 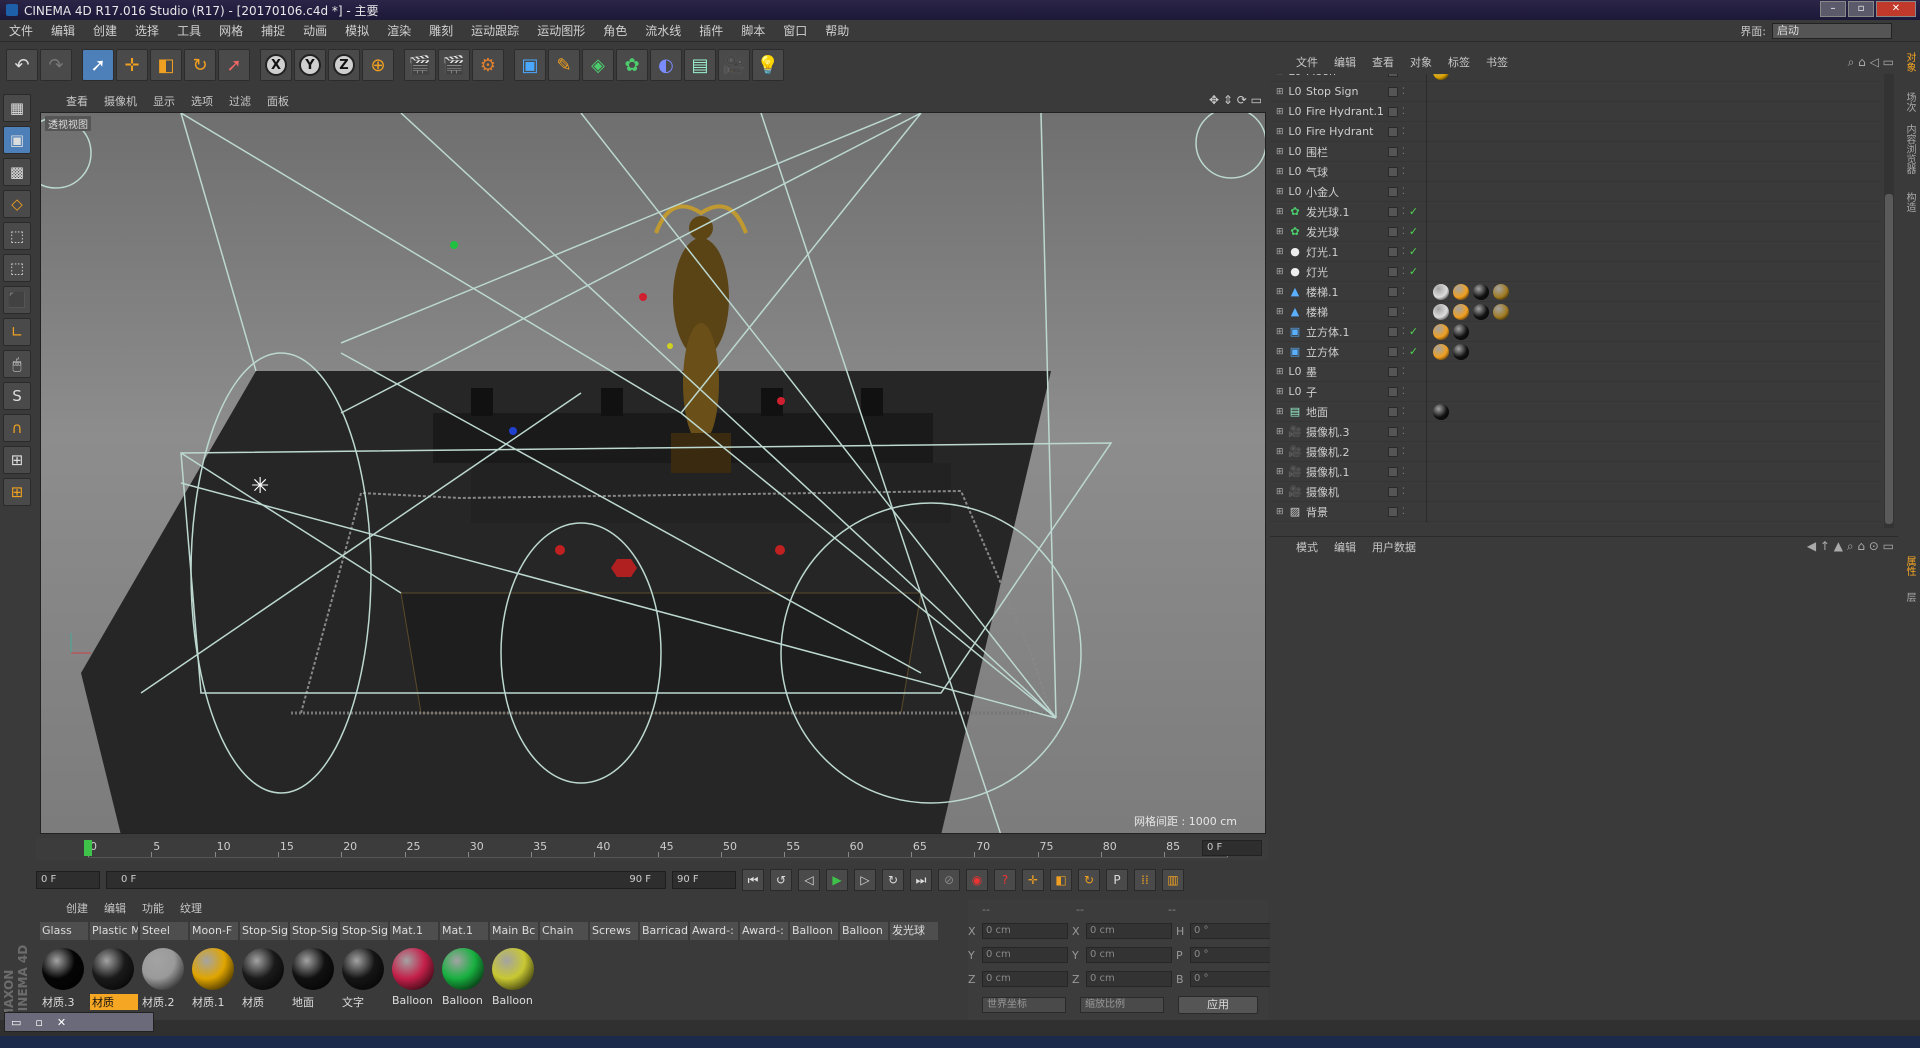 What do you see at coordinates (1909, 202) in the screenshot?
I see `right-tab: 构造` at bounding box center [1909, 202].